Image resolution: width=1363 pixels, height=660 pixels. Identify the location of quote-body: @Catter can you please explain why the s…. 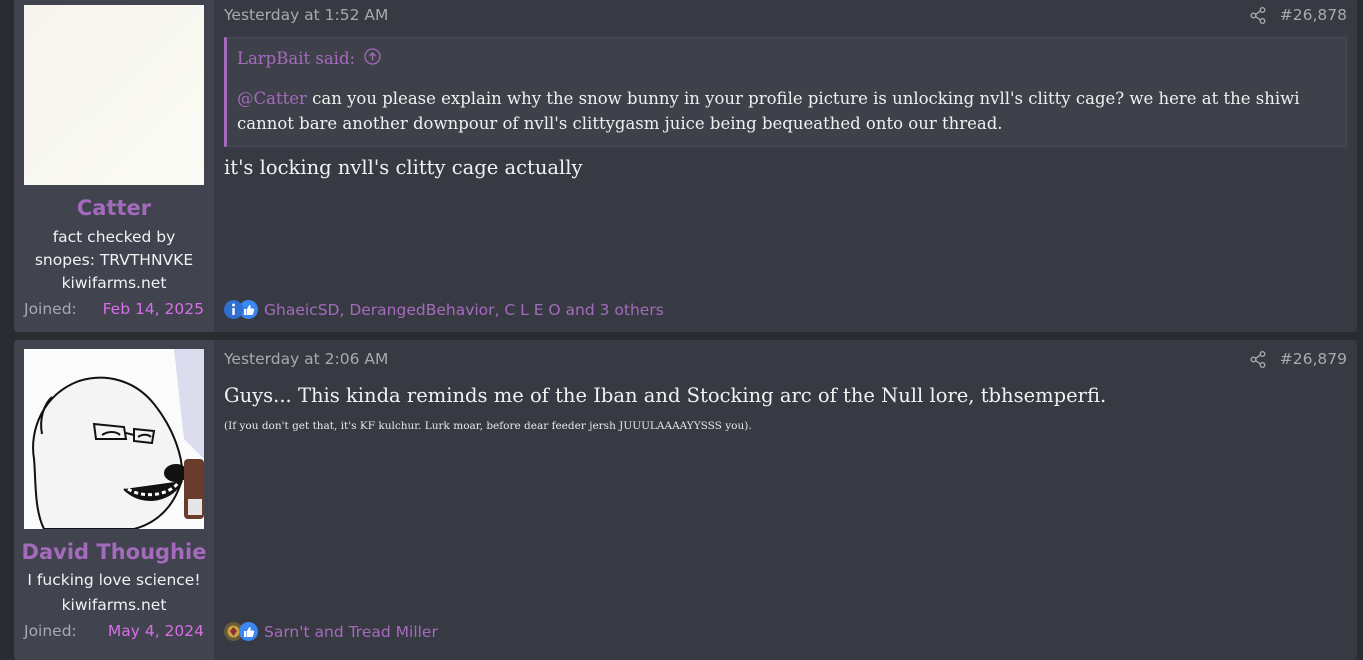
(781, 111).